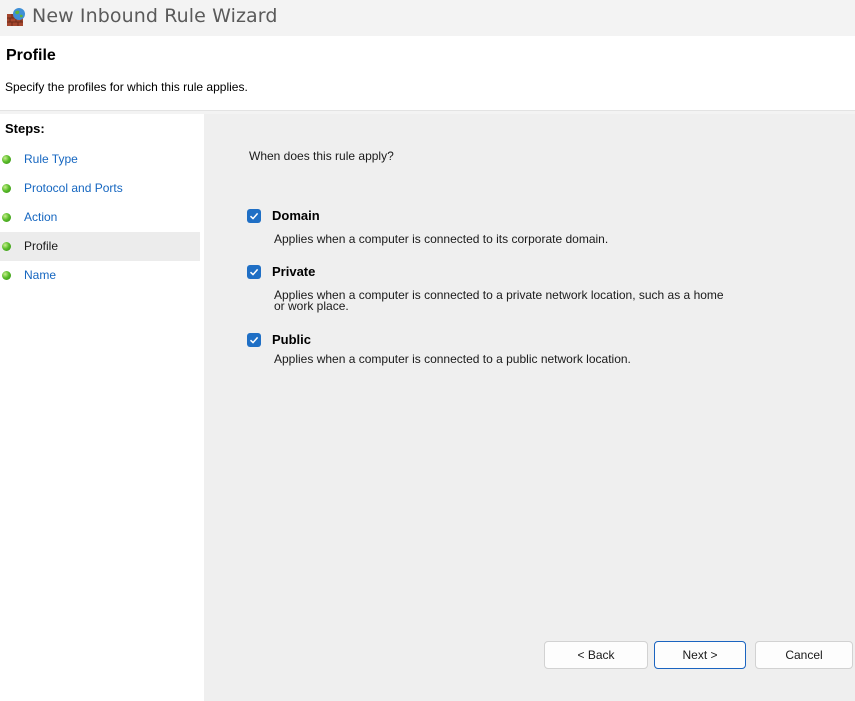 The height and width of the screenshot is (701, 855). Describe the element at coordinates (321, 156) in the screenshot. I see `question-text: When does this rule apply?` at that location.